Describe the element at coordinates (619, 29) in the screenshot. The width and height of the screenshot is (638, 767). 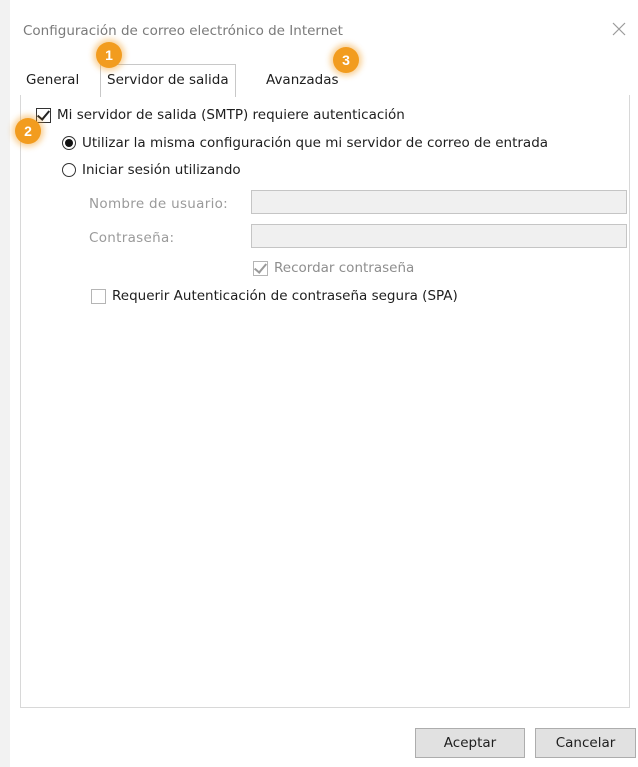
I see `close-icon` at that location.